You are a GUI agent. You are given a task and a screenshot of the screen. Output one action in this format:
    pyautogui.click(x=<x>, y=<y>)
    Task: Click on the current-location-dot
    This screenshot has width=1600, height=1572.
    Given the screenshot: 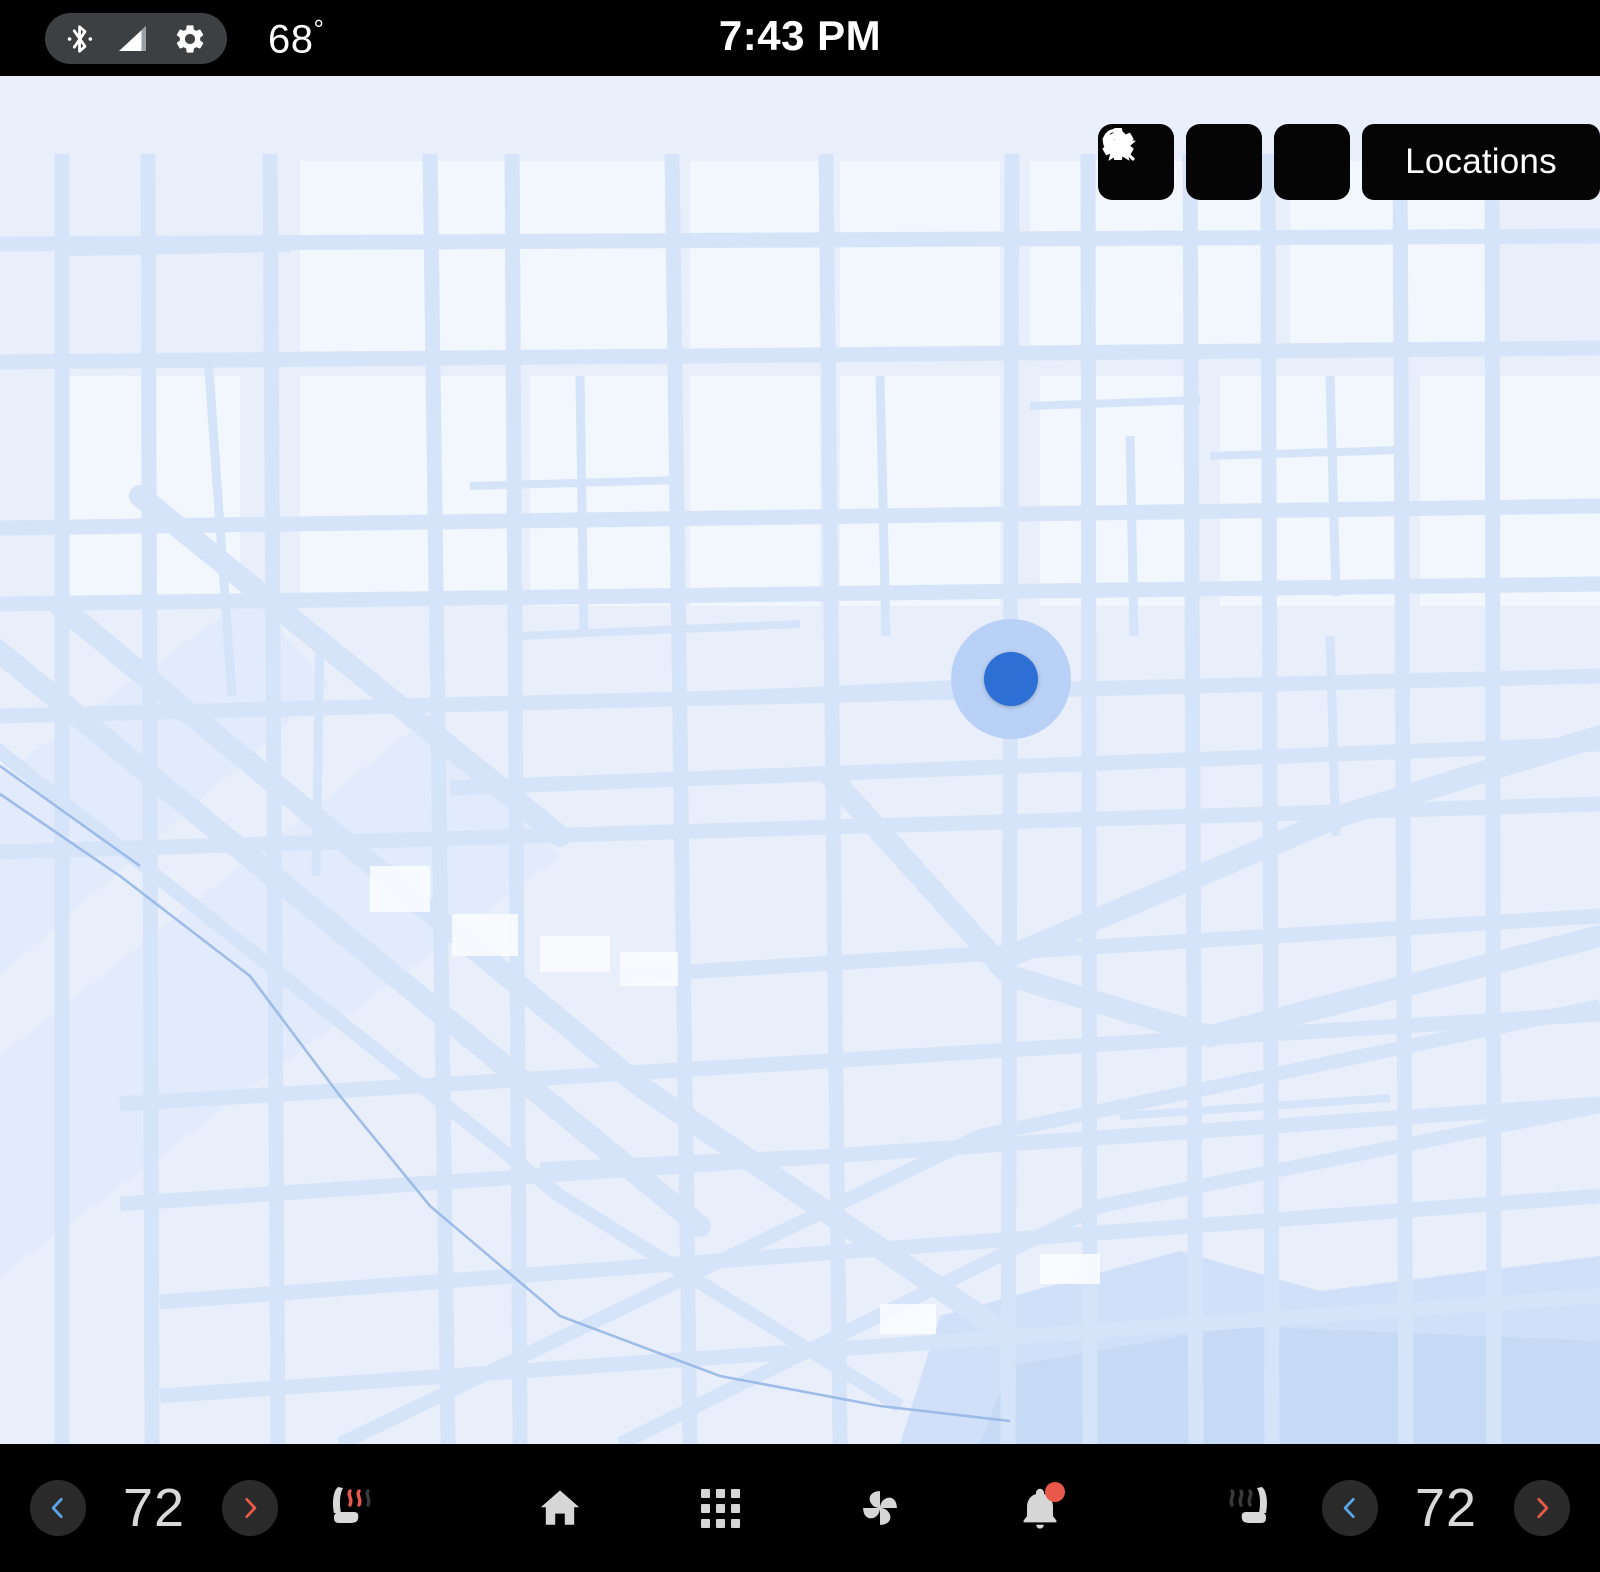 What is the action you would take?
    pyautogui.click(x=1011, y=679)
    